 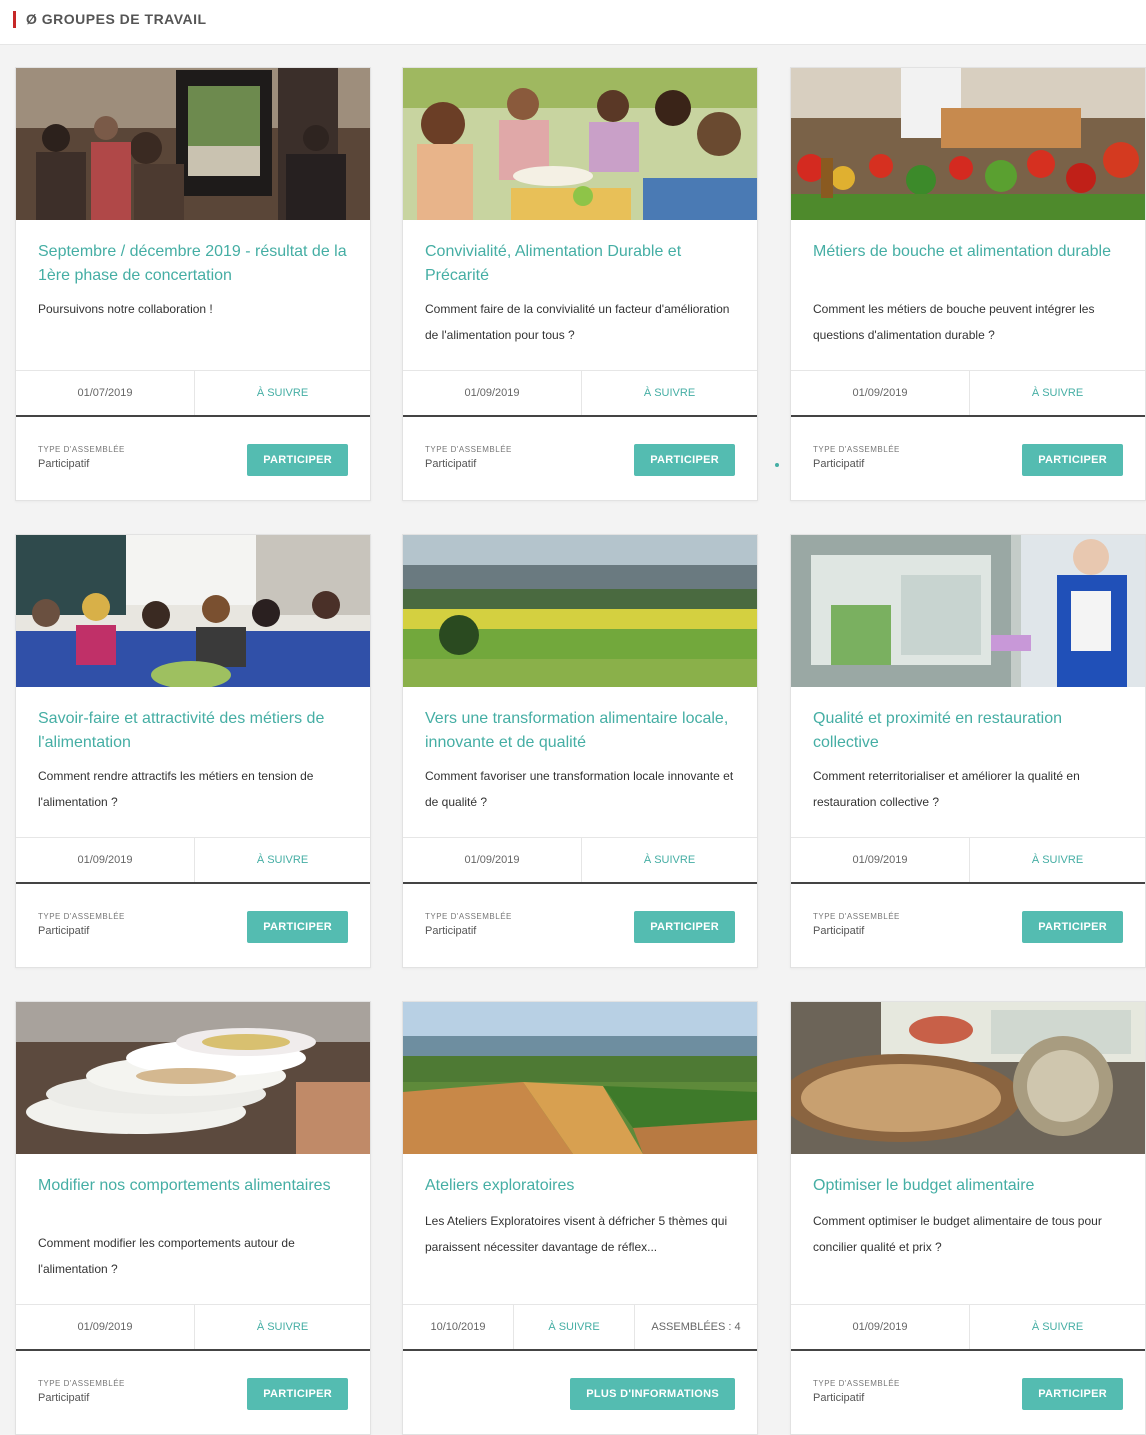 What do you see at coordinates (584, 1186) in the screenshot?
I see `card-title: Ateliers exploratoires` at bounding box center [584, 1186].